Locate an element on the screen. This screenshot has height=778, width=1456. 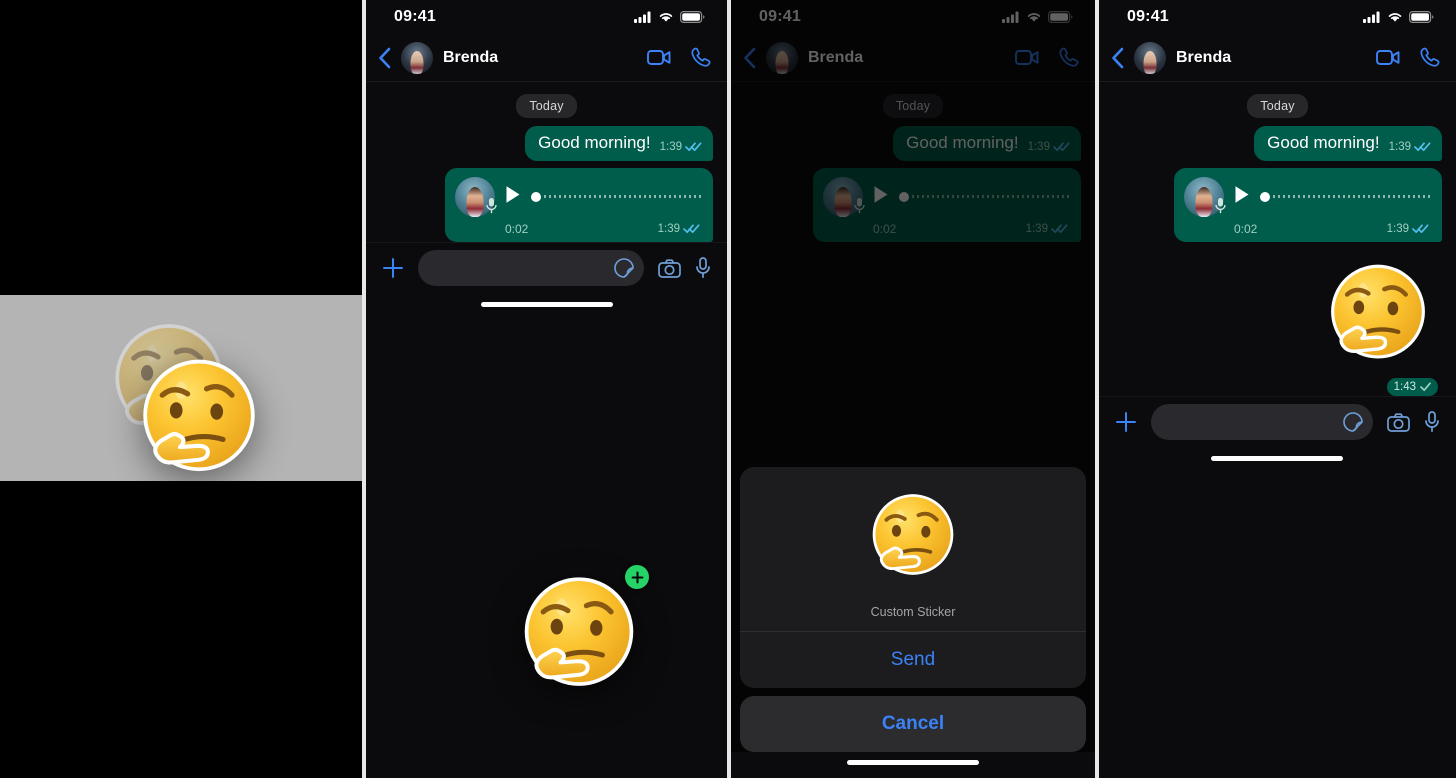
voice-duration: 0:02 is located at coordinates (1246, 228).